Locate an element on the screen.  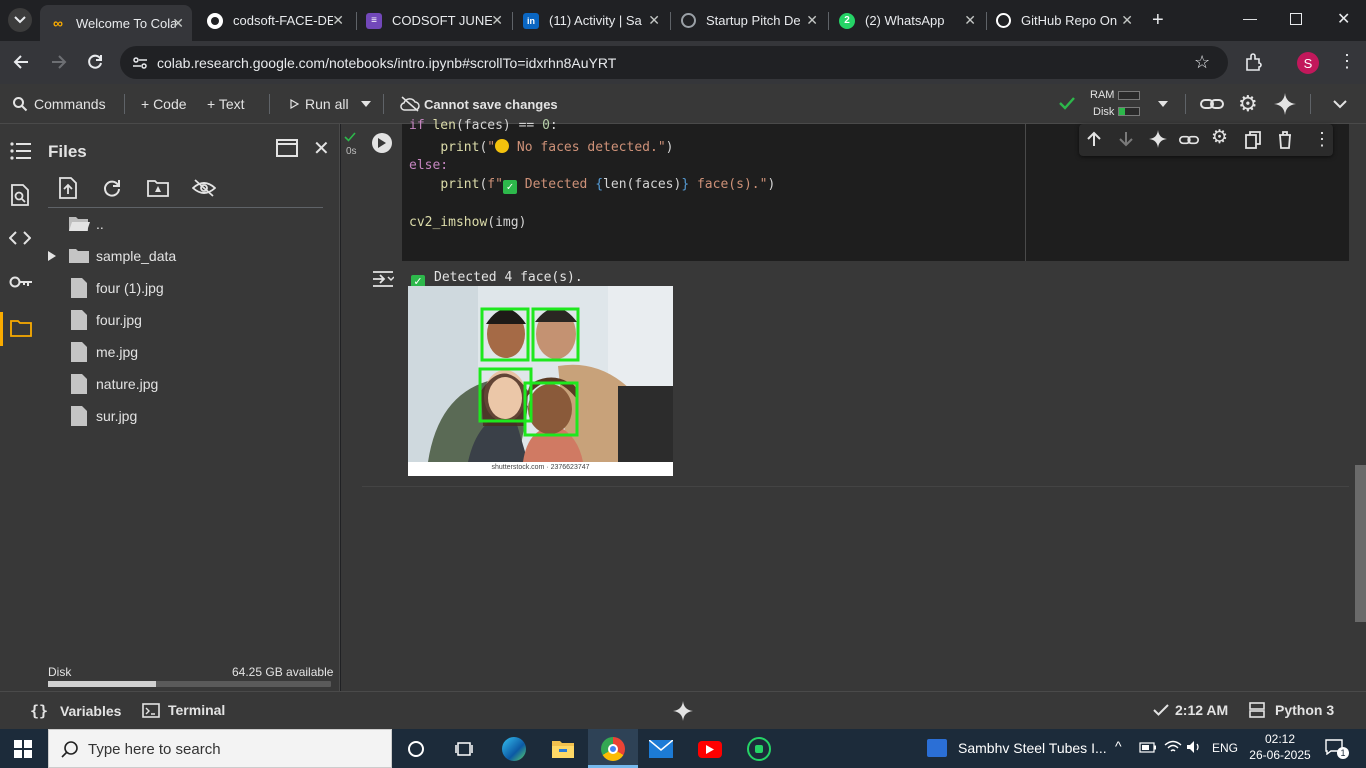
profile-avatar: S is located at coordinates (1308, 63).